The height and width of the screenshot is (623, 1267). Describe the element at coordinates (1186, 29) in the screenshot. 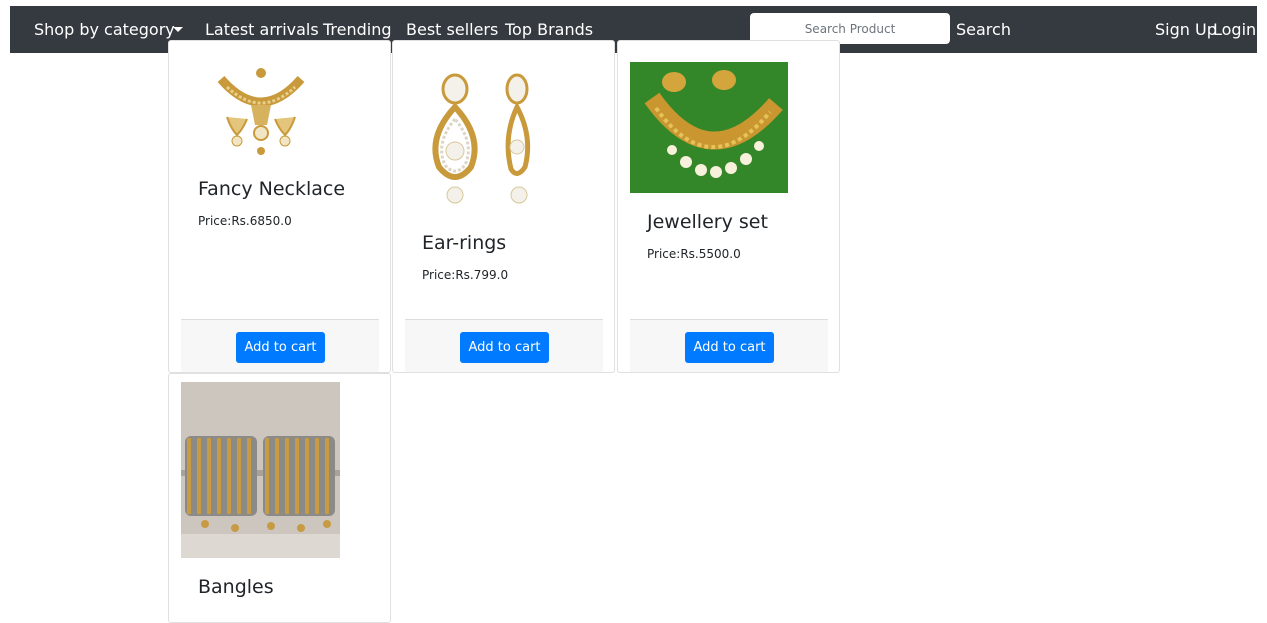

I see `sign-up-link: Sign Up` at that location.